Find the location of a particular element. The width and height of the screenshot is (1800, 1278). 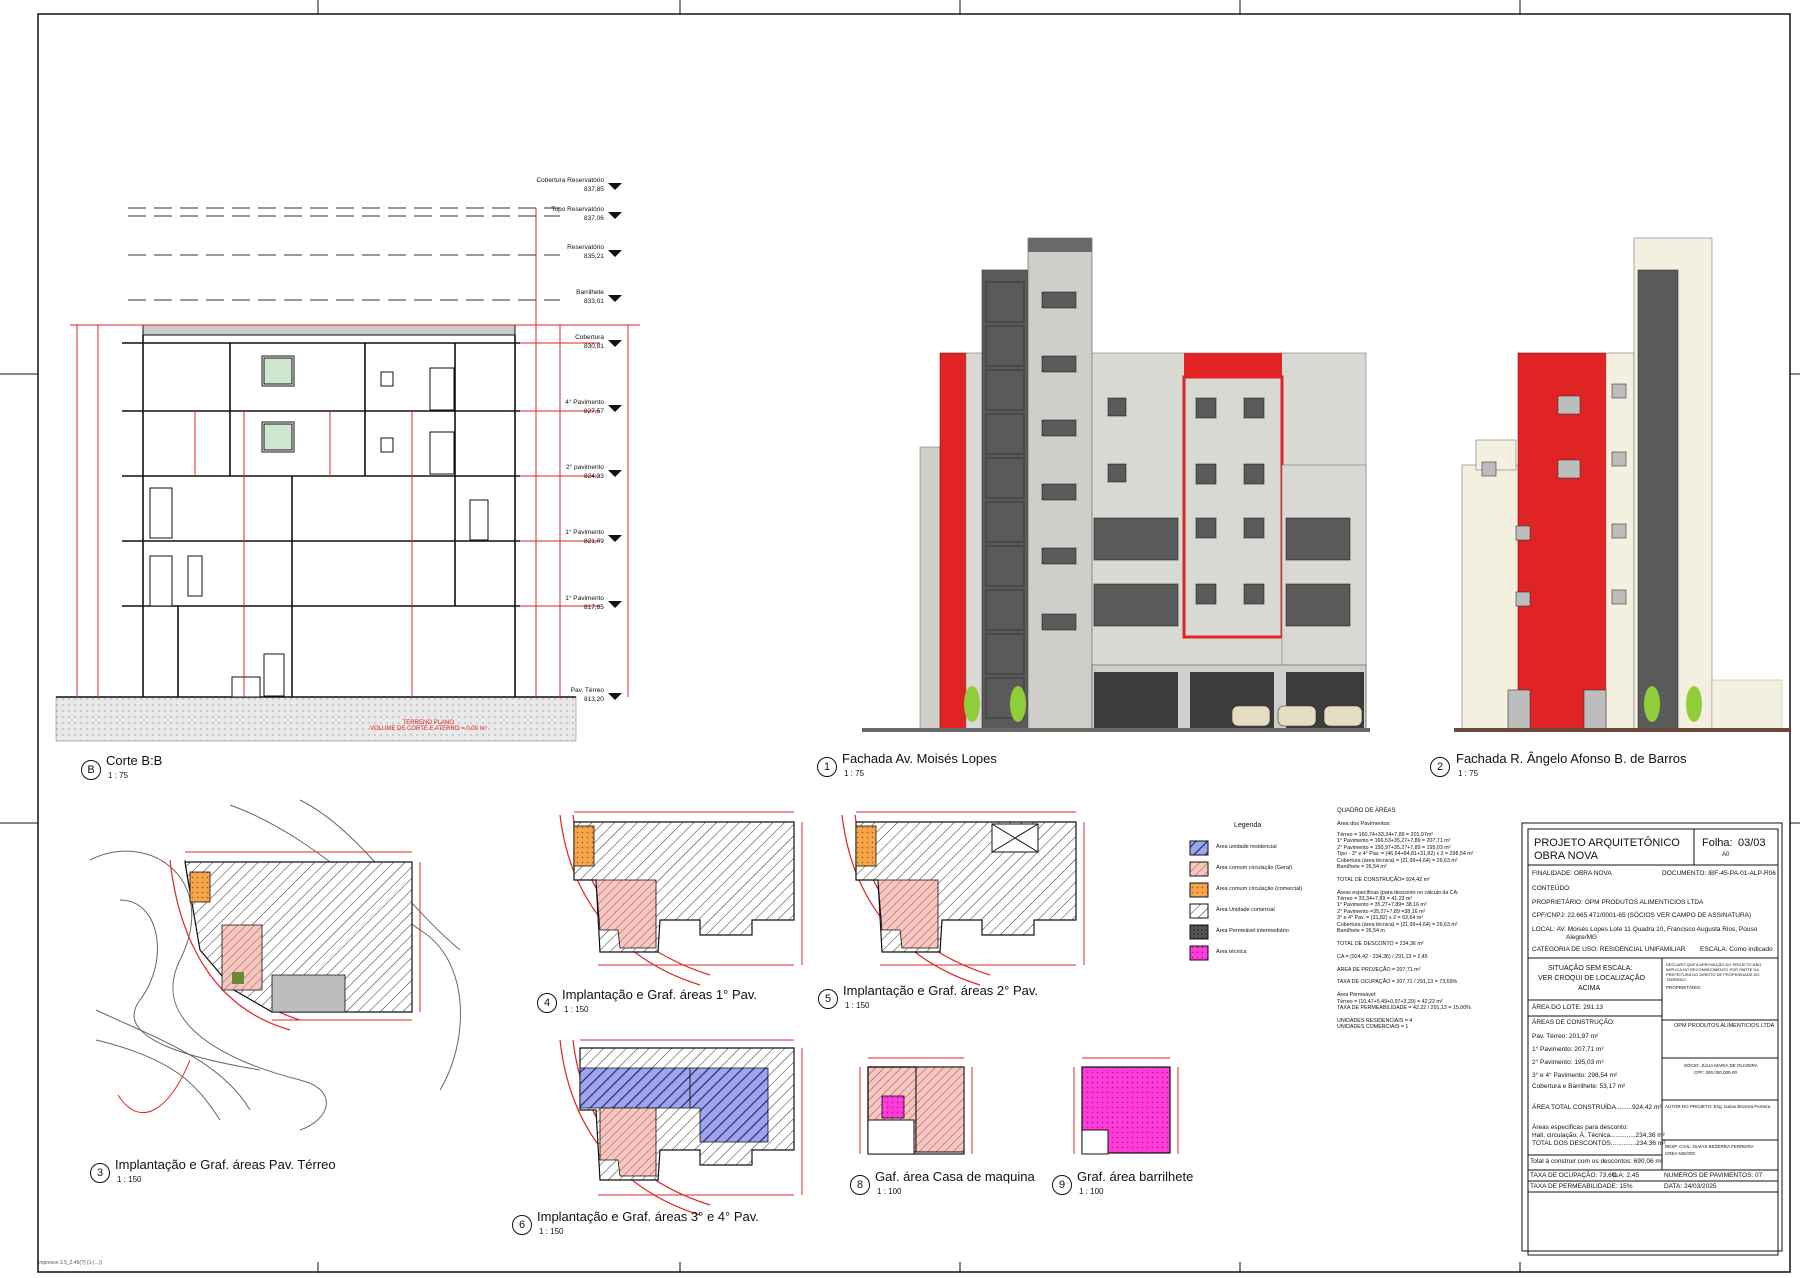

level-name: Reservatório is located at coordinates (585, 247).